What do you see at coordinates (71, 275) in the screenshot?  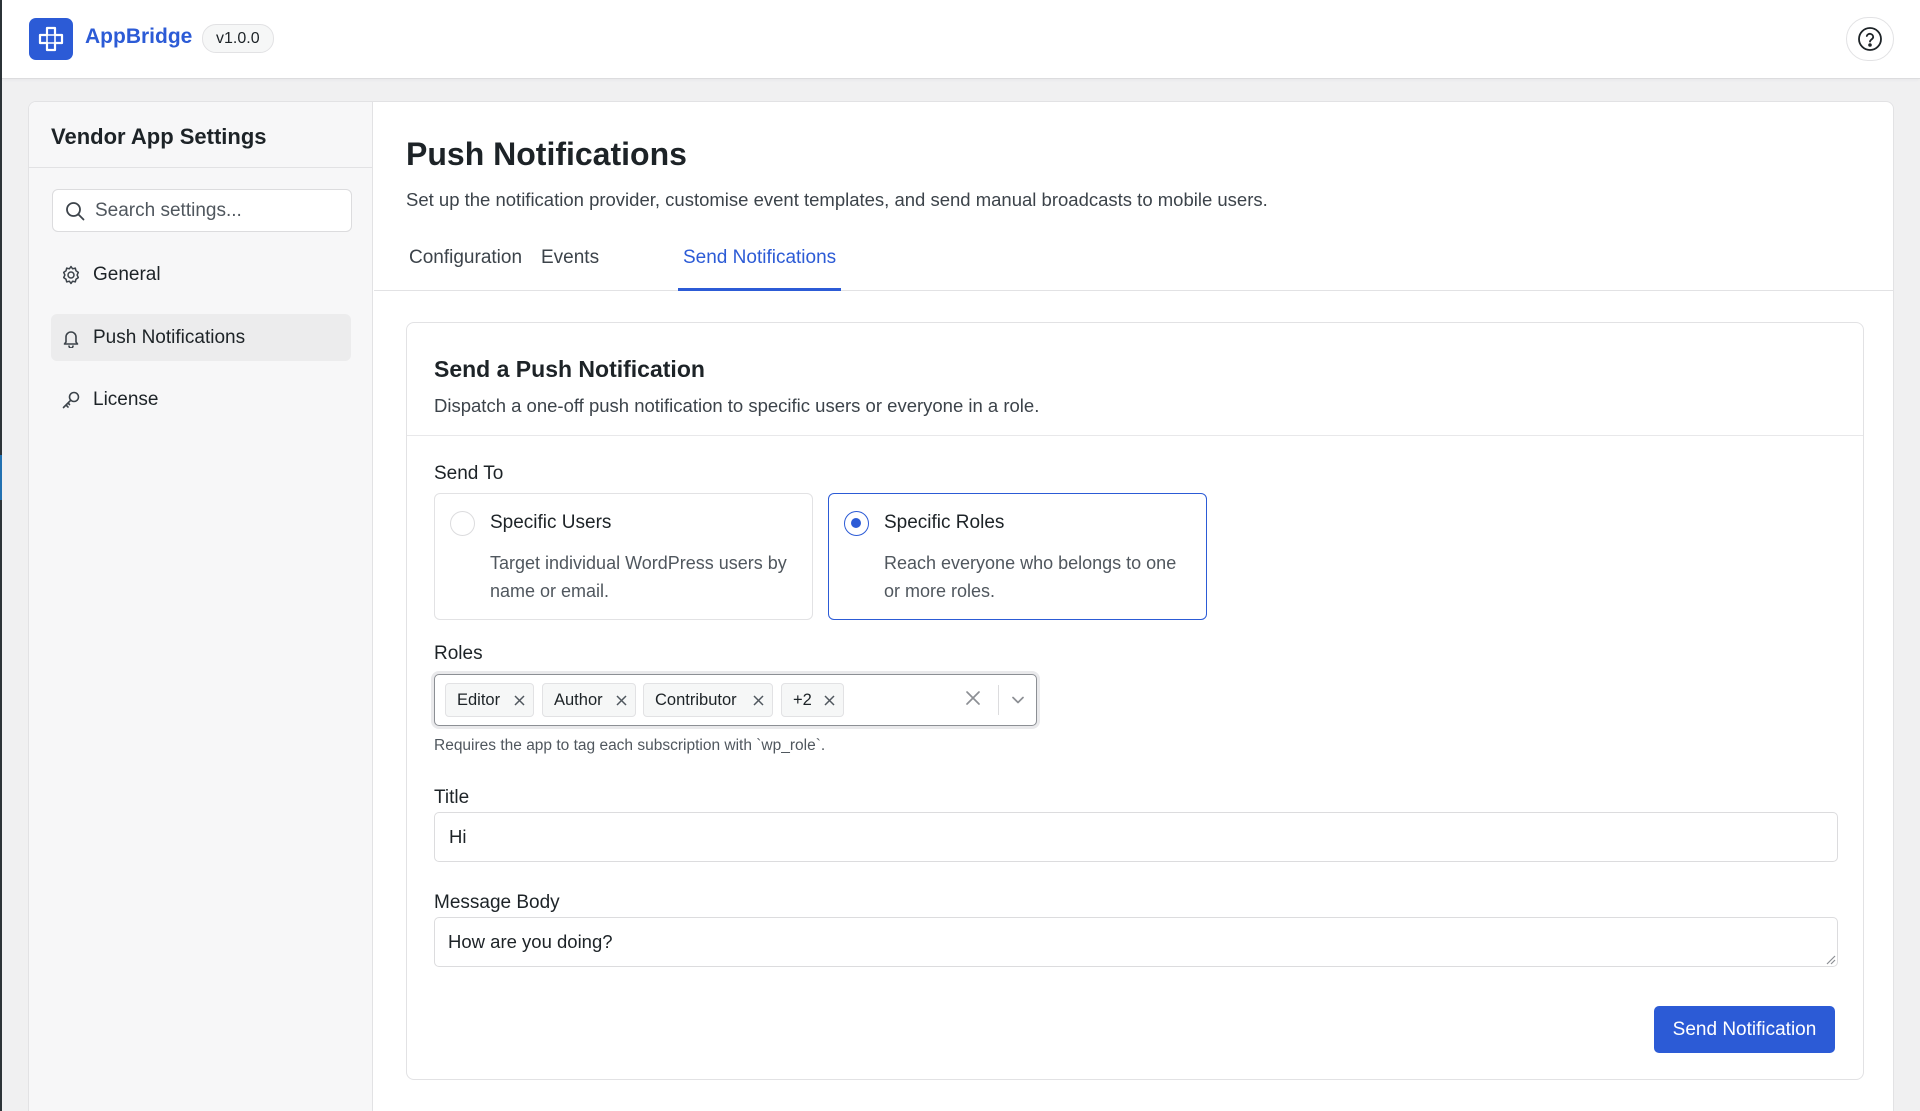 I see `gear-icon` at bounding box center [71, 275].